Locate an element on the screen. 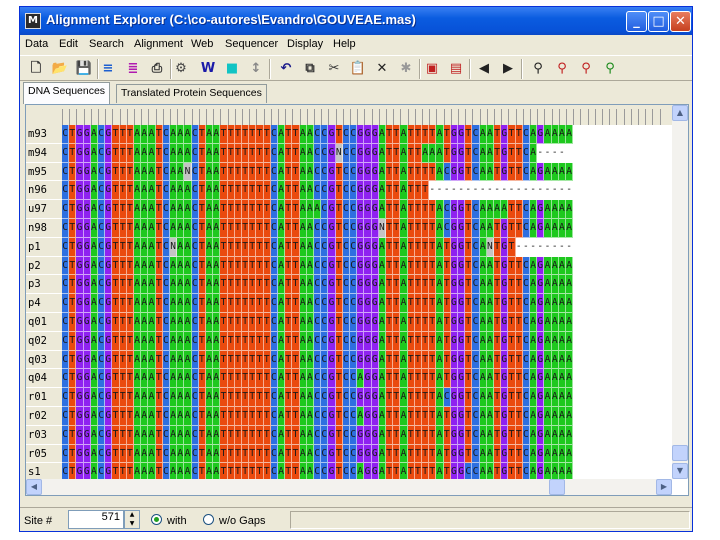  sequence-name: r01 is located at coordinates (44, 397).